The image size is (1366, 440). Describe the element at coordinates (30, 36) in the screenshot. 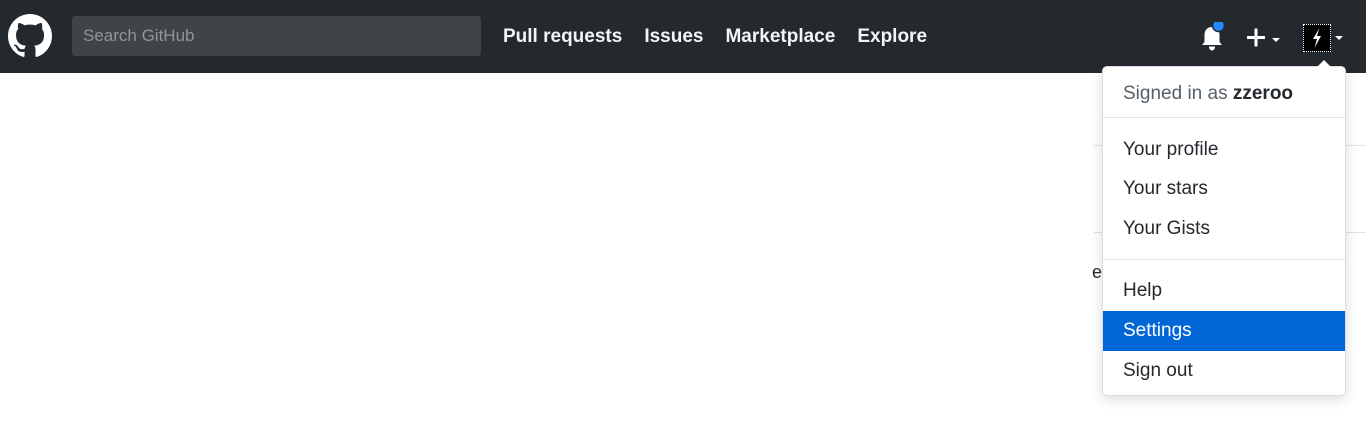

I see `github-logo-icon` at that location.